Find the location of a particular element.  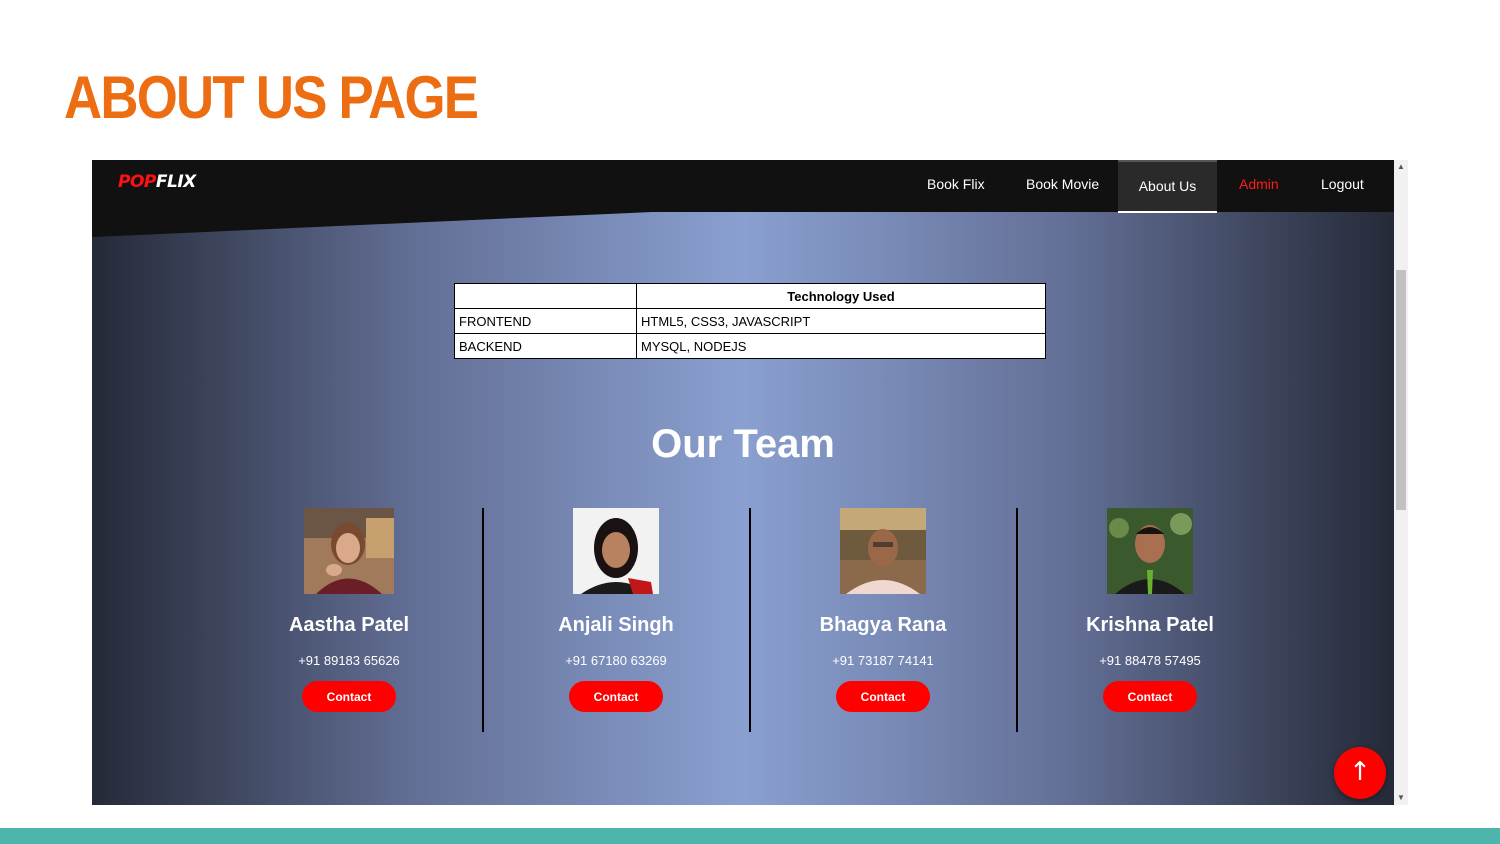

table-row: FRONTEND HTML5, CSS3, JAVASCRIPT is located at coordinates (750, 321).